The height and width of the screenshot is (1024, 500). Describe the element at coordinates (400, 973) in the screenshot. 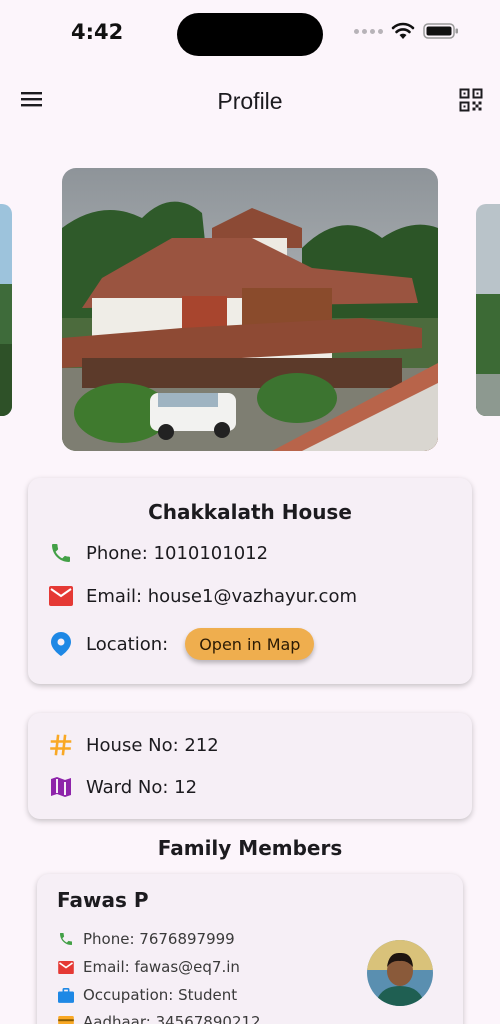

I see `member-avatar` at that location.